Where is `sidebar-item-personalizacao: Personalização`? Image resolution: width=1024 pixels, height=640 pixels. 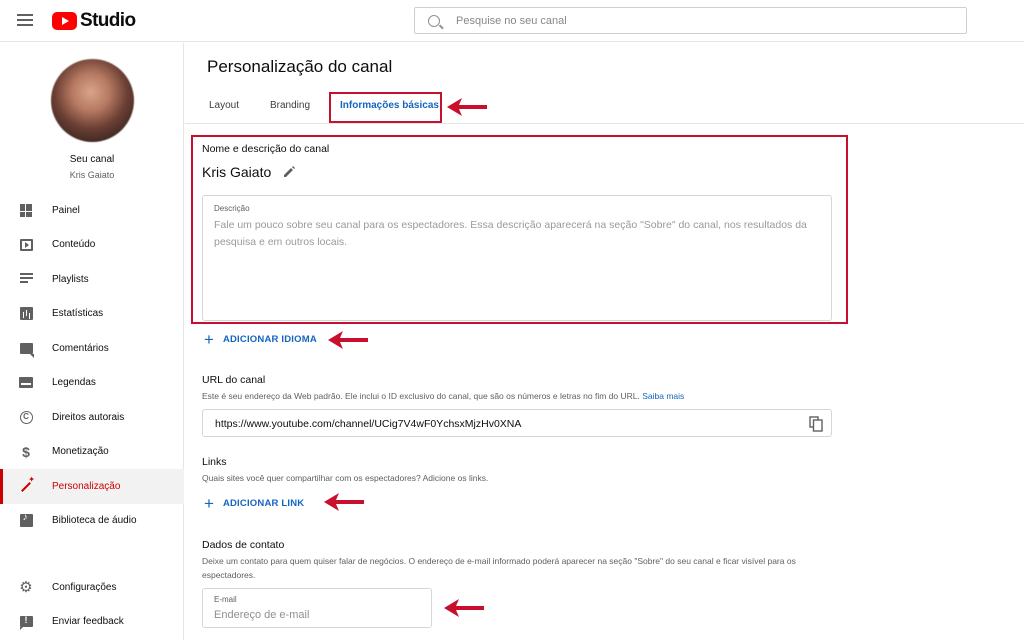 sidebar-item-personalizacao: Personalização is located at coordinates (92, 486).